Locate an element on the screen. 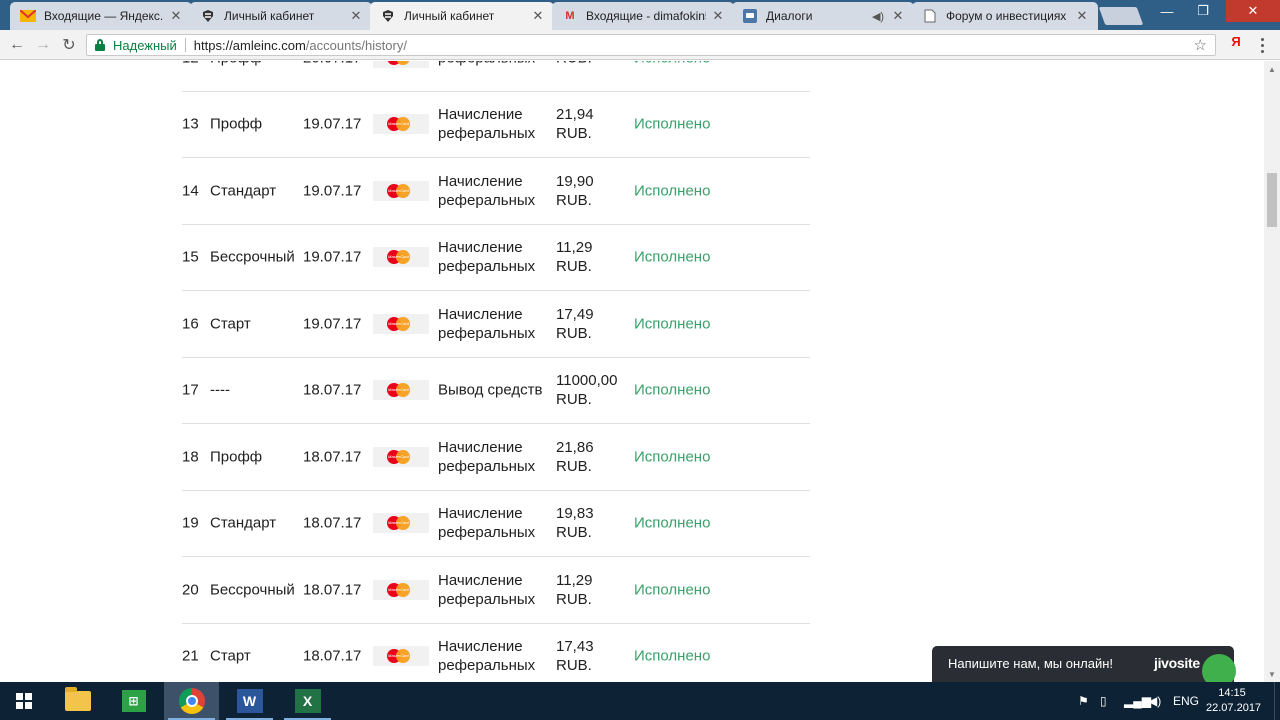  speaker-icon: ◀) is located at coordinates (878, 16).